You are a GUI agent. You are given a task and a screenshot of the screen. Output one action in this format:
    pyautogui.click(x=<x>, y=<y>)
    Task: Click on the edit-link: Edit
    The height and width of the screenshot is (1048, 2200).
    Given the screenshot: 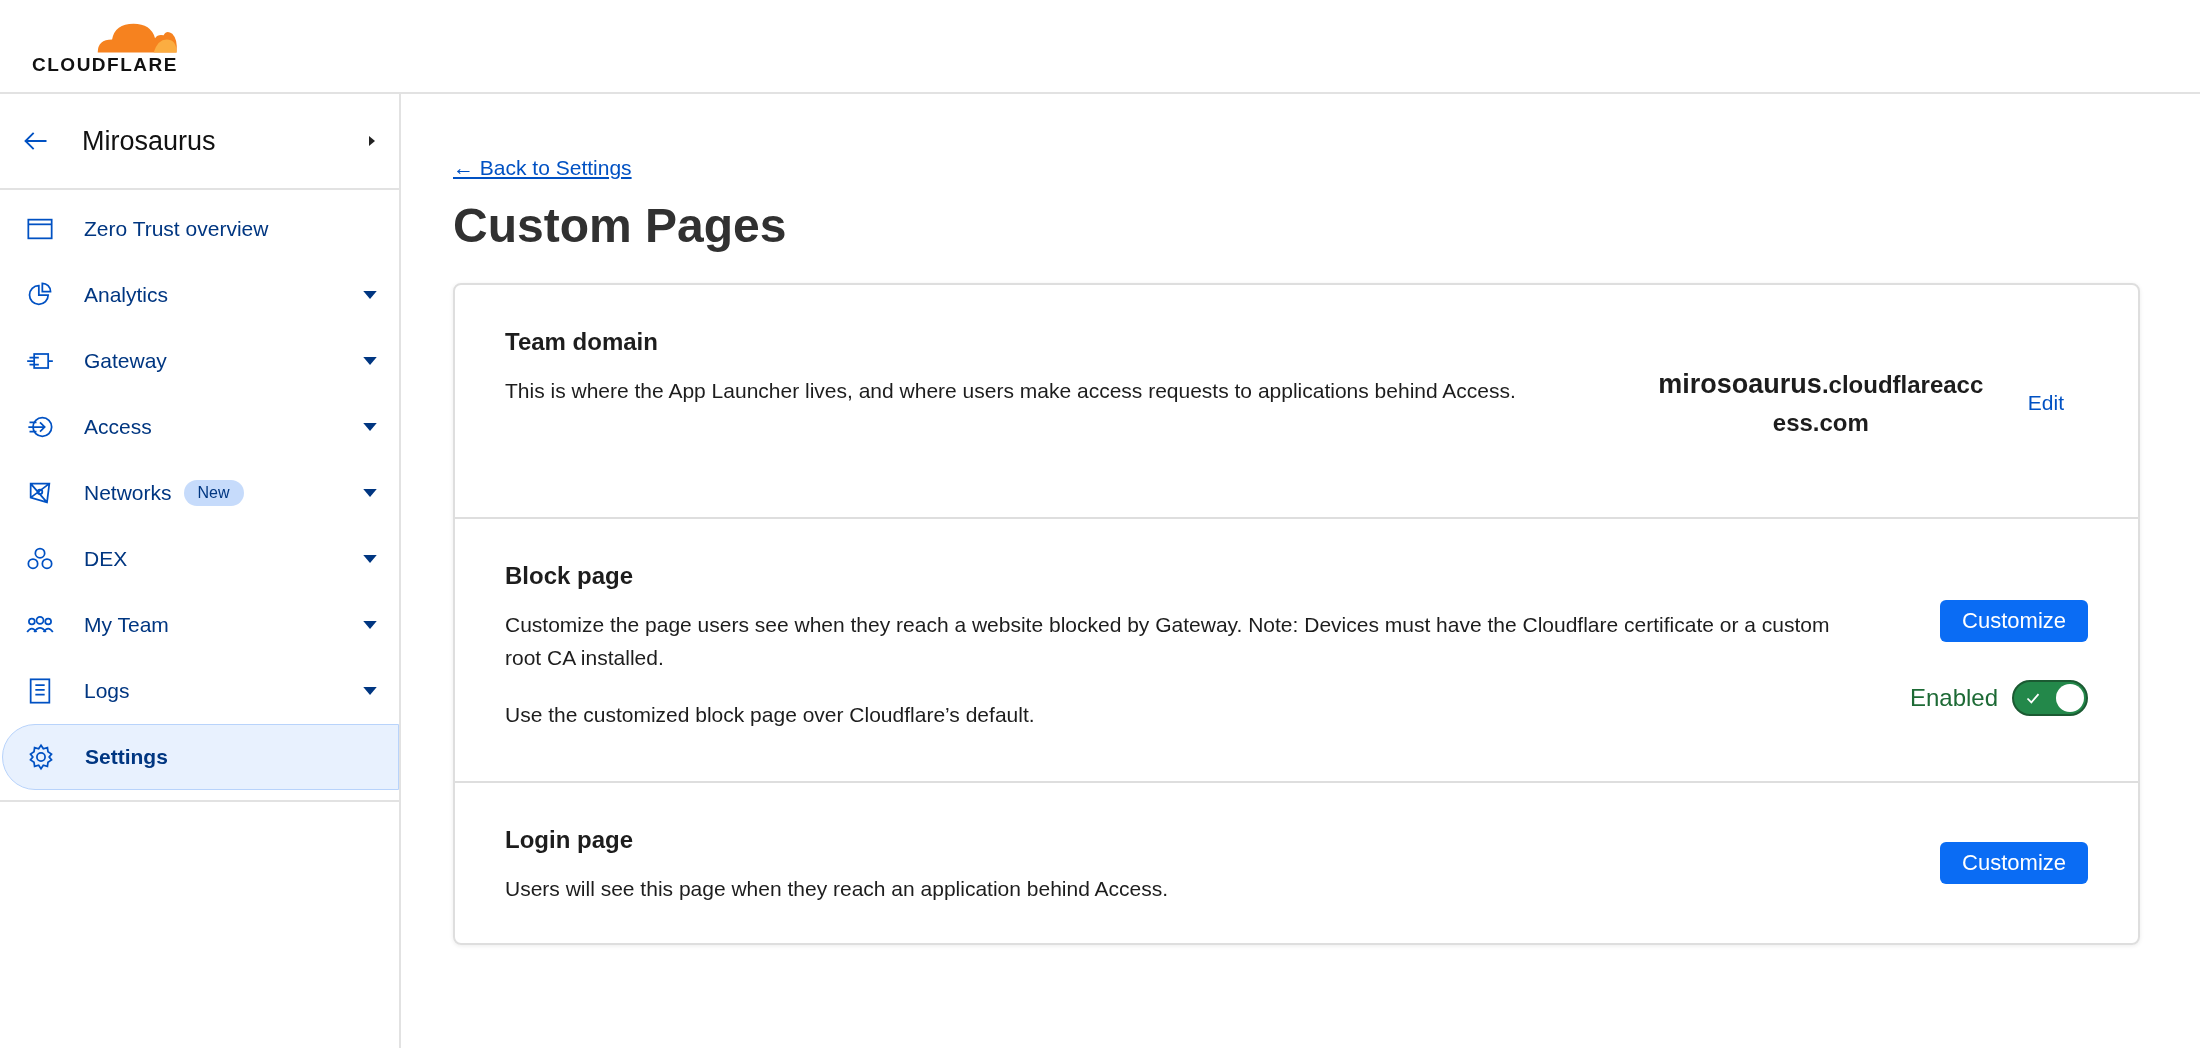 What is the action you would take?
    pyautogui.click(x=2057, y=403)
    